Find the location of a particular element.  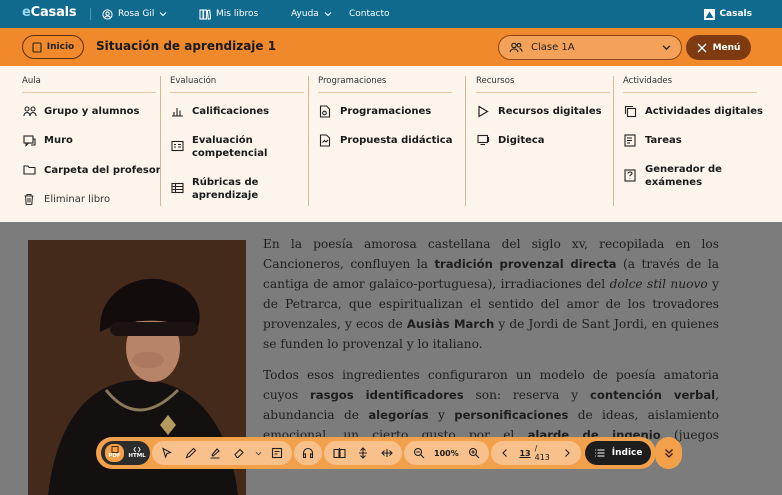

reader-toolbar: PDF HTML 100% 13 / 413 Índice is located at coordinates (376, 453).